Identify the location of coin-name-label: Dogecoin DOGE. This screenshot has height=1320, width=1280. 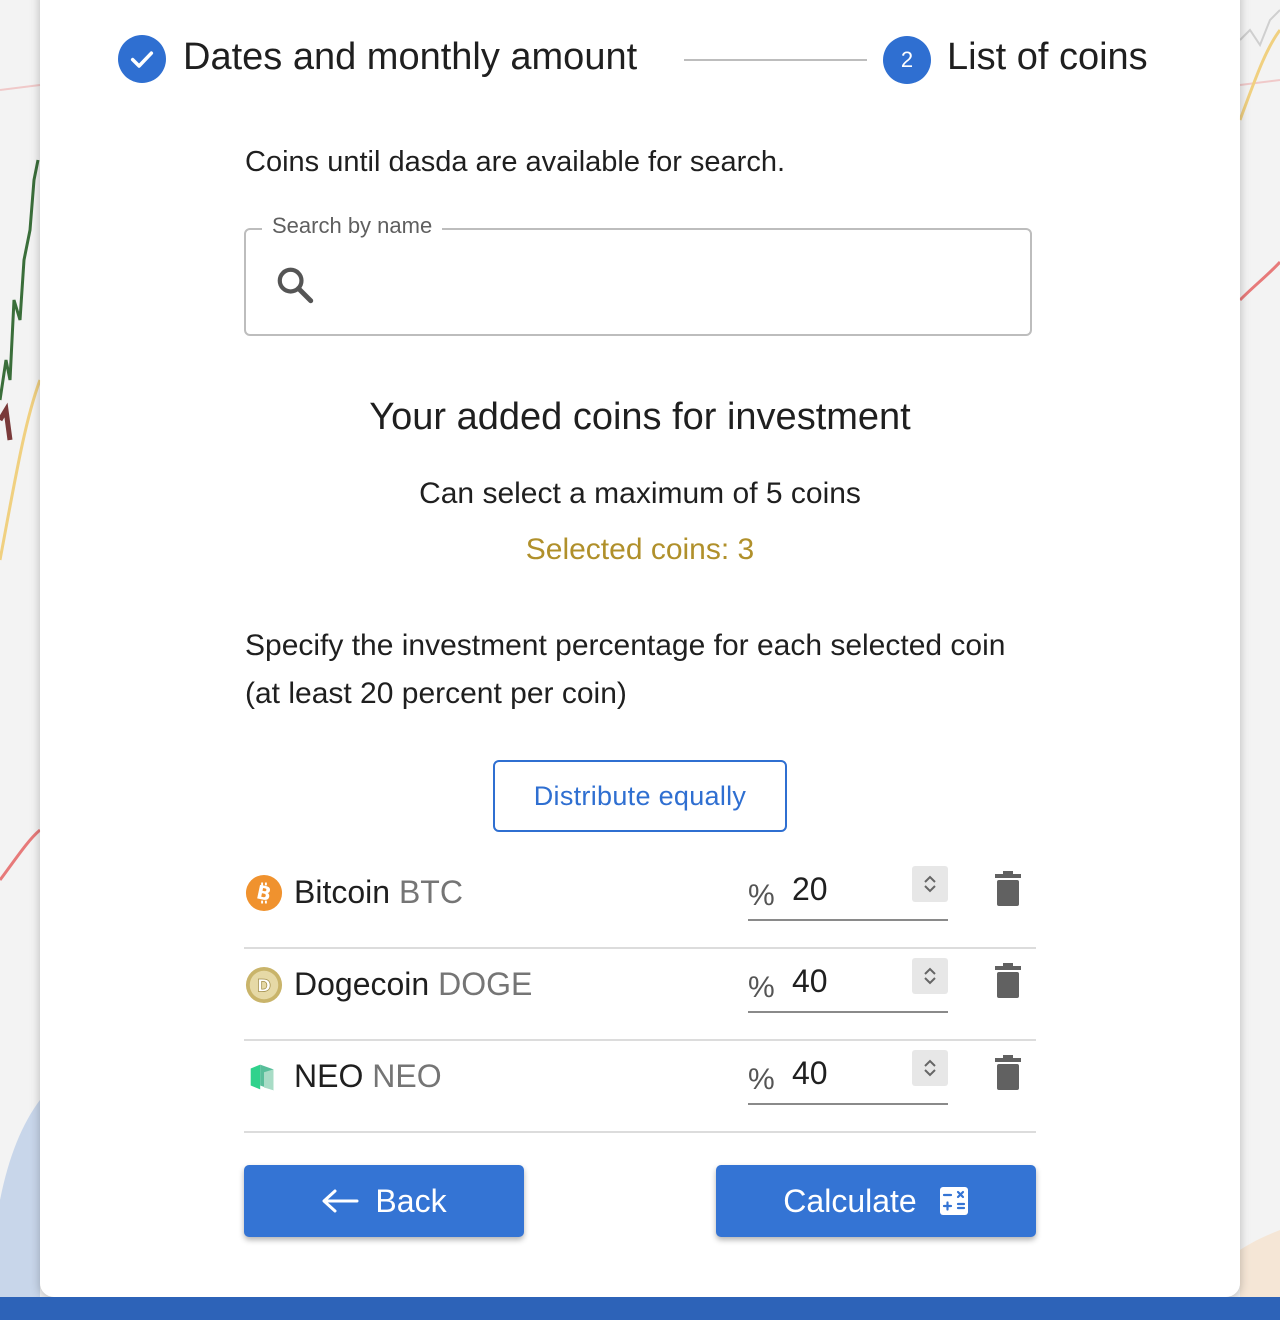
(413, 984).